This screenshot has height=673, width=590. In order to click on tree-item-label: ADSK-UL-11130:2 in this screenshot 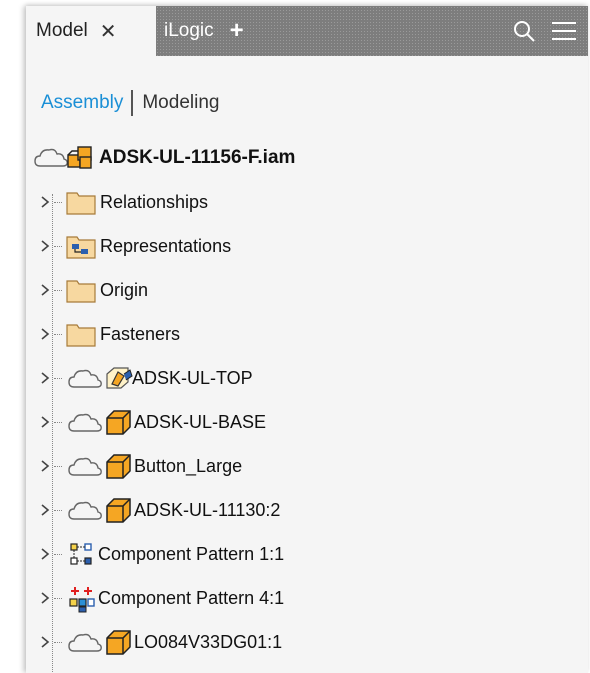, I will do `click(207, 509)`.